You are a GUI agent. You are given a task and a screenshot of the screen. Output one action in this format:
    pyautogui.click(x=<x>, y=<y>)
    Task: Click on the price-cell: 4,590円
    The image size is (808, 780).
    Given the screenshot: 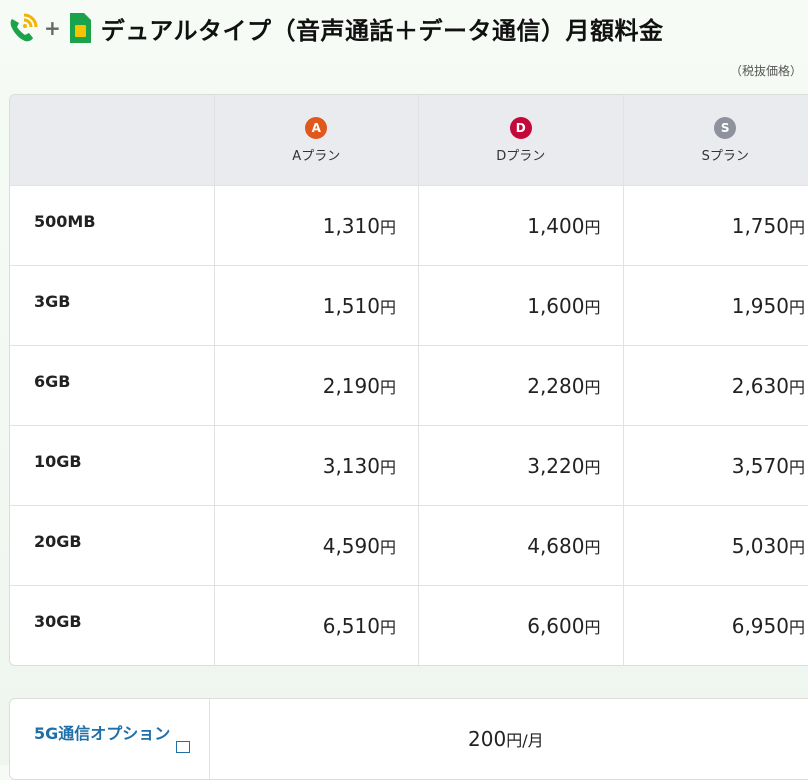 What is the action you would take?
    pyautogui.click(x=317, y=546)
    